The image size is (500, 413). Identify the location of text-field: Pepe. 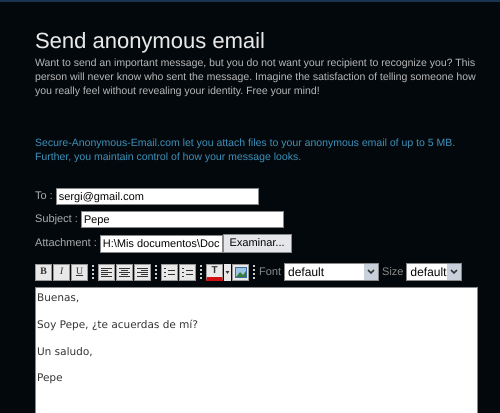
(182, 219).